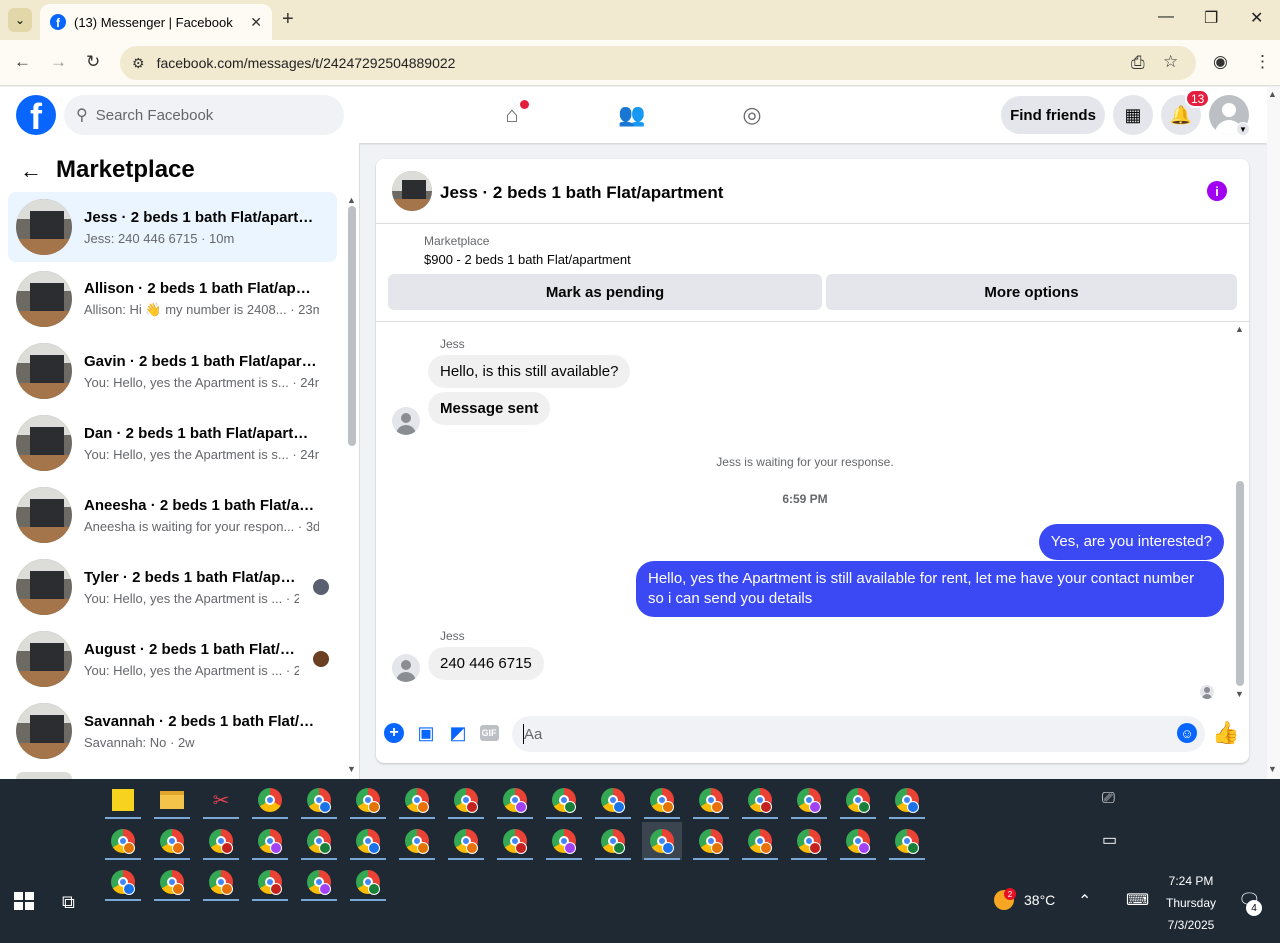  What do you see at coordinates (752, 115) in the screenshot?
I see `groups-nav-icon: ◎` at bounding box center [752, 115].